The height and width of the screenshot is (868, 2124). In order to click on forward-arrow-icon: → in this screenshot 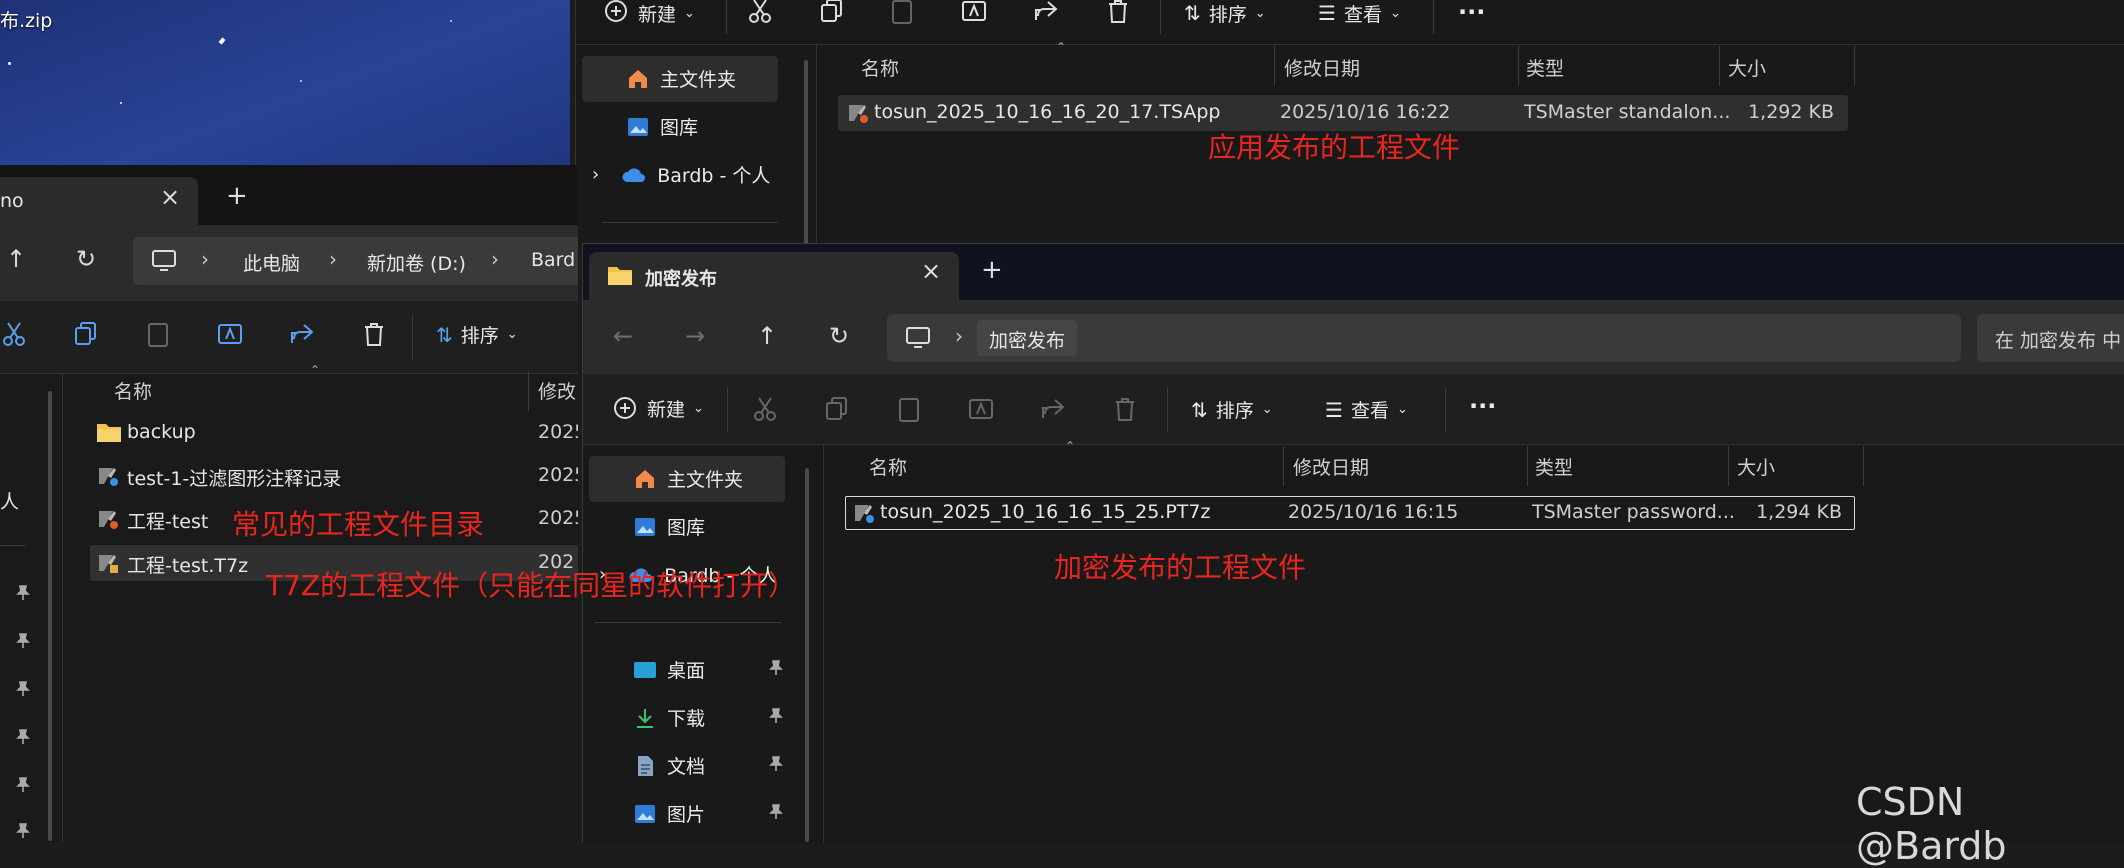, I will do `click(695, 336)`.